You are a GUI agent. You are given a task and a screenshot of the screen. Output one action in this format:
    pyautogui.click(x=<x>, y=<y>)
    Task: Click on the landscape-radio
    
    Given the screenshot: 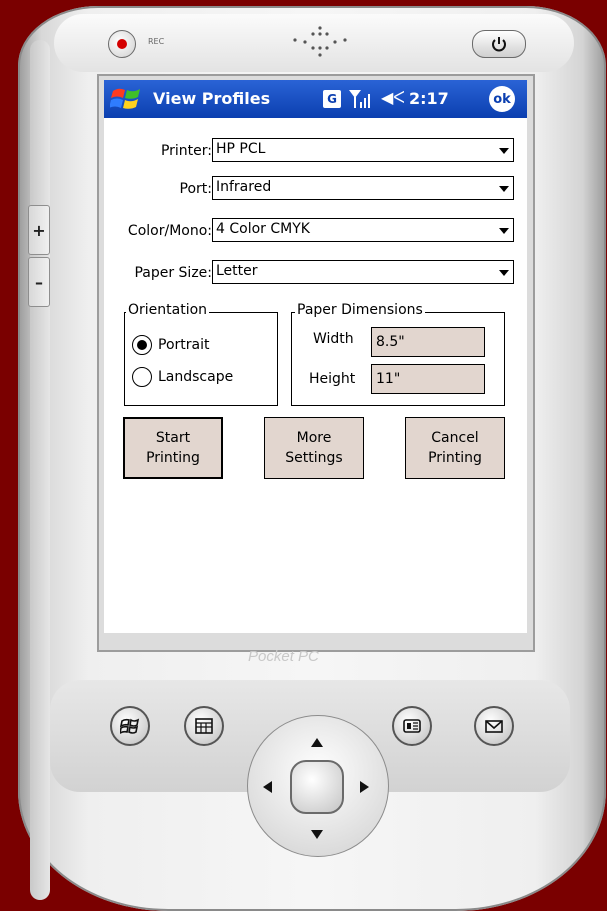 What is the action you would take?
    pyautogui.click(x=142, y=377)
    